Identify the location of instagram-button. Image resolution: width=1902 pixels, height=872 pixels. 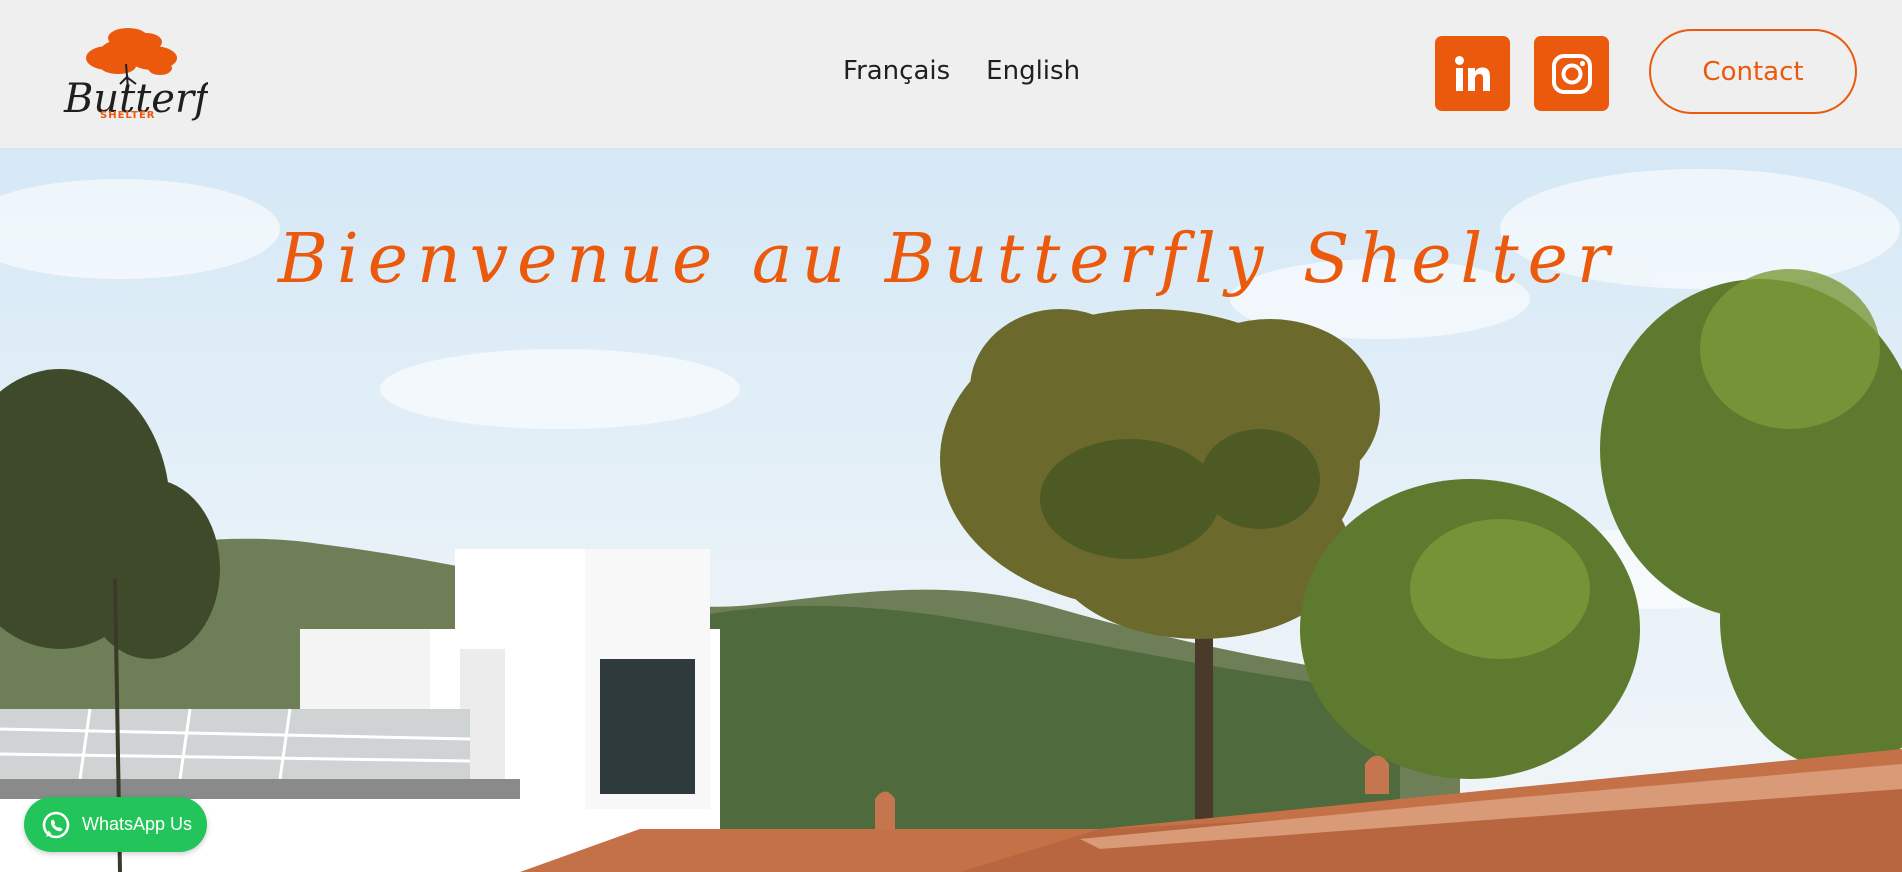
(1571, 73).